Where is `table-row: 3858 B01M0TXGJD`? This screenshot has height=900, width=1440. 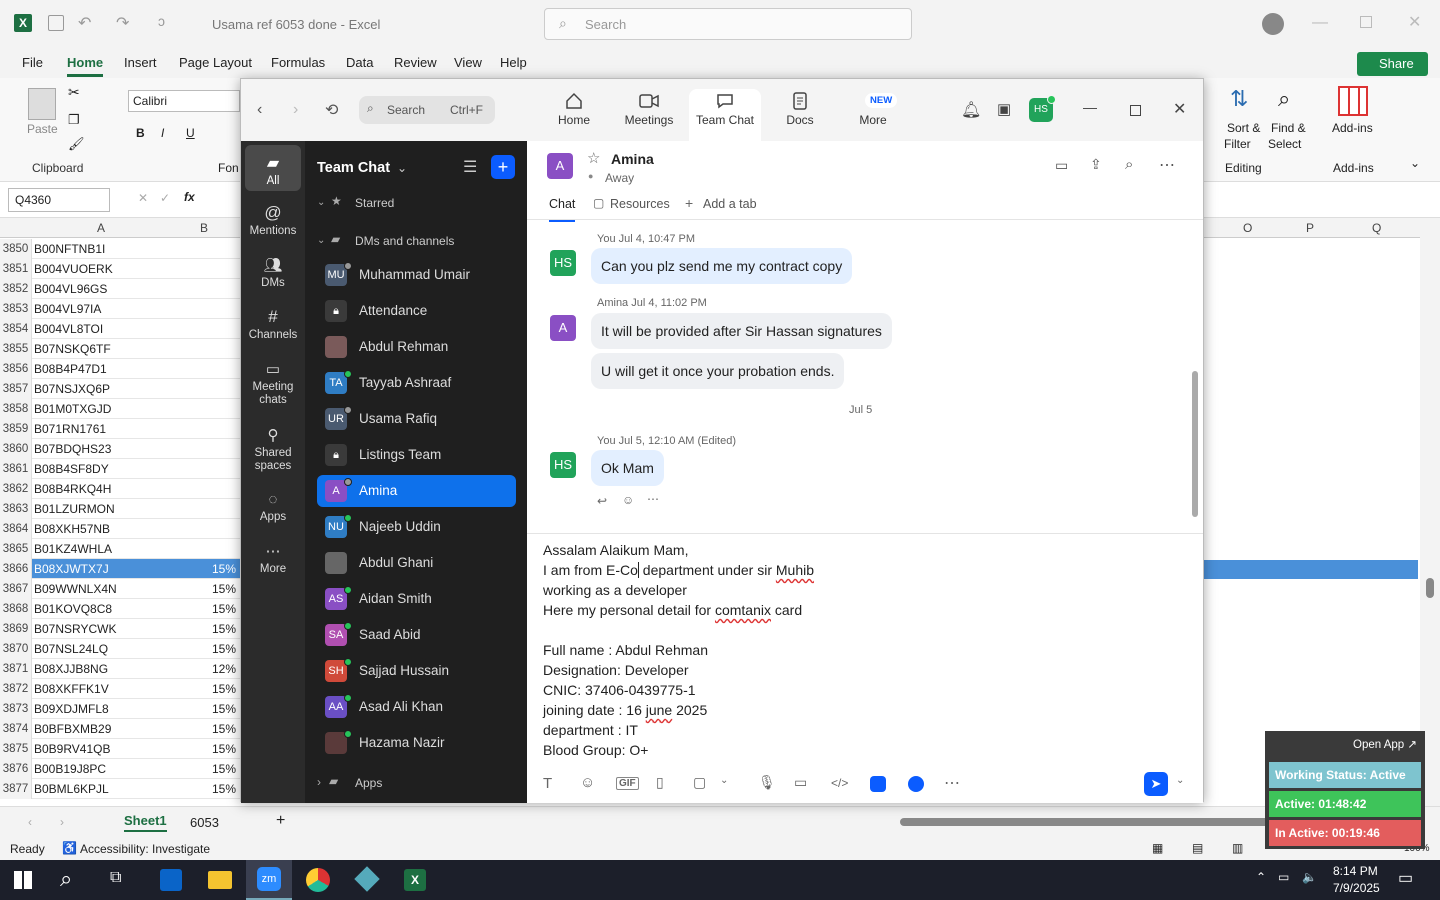 table-row: 3858 B01M0TXGJD is located at coordinates (120, 409).